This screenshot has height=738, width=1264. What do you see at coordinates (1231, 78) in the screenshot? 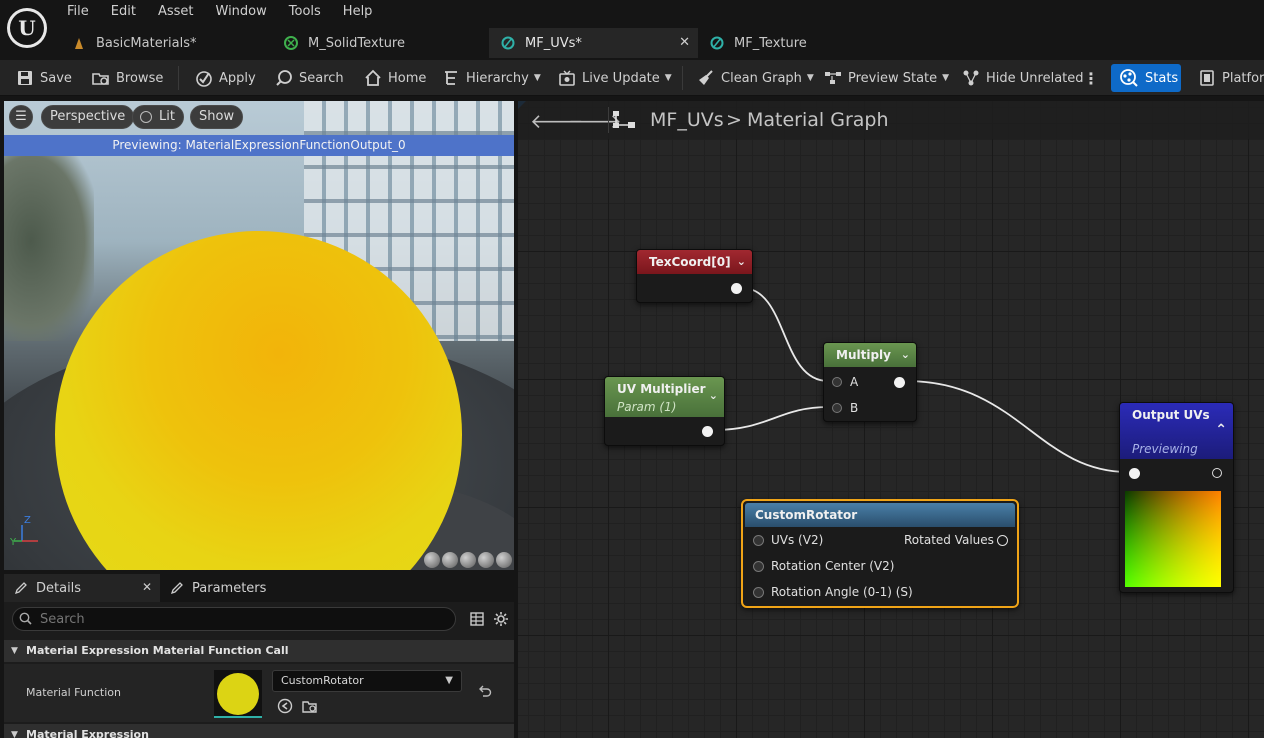
I see `platforms-button: Platforms` at bounding box center [1231, 78].